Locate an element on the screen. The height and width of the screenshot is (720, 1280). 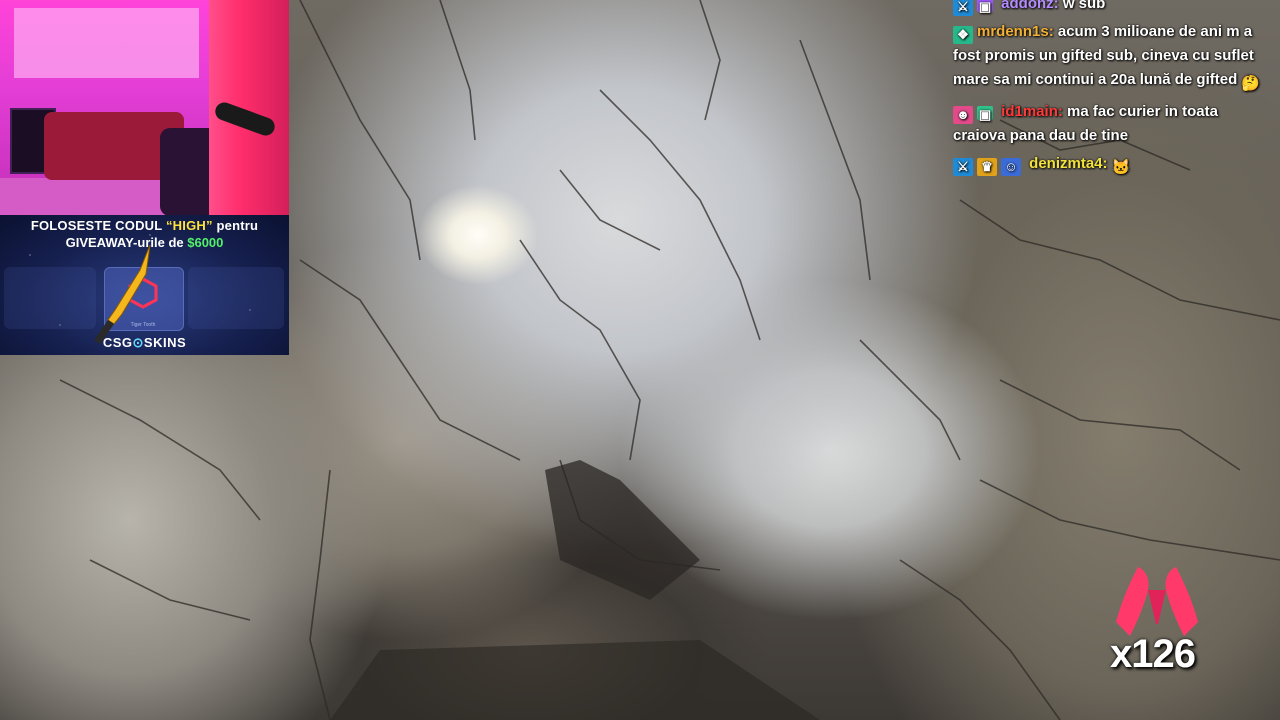
banner-line-1-prefix: FOLOSESTE CODUL is located at coordinates (98, 225).